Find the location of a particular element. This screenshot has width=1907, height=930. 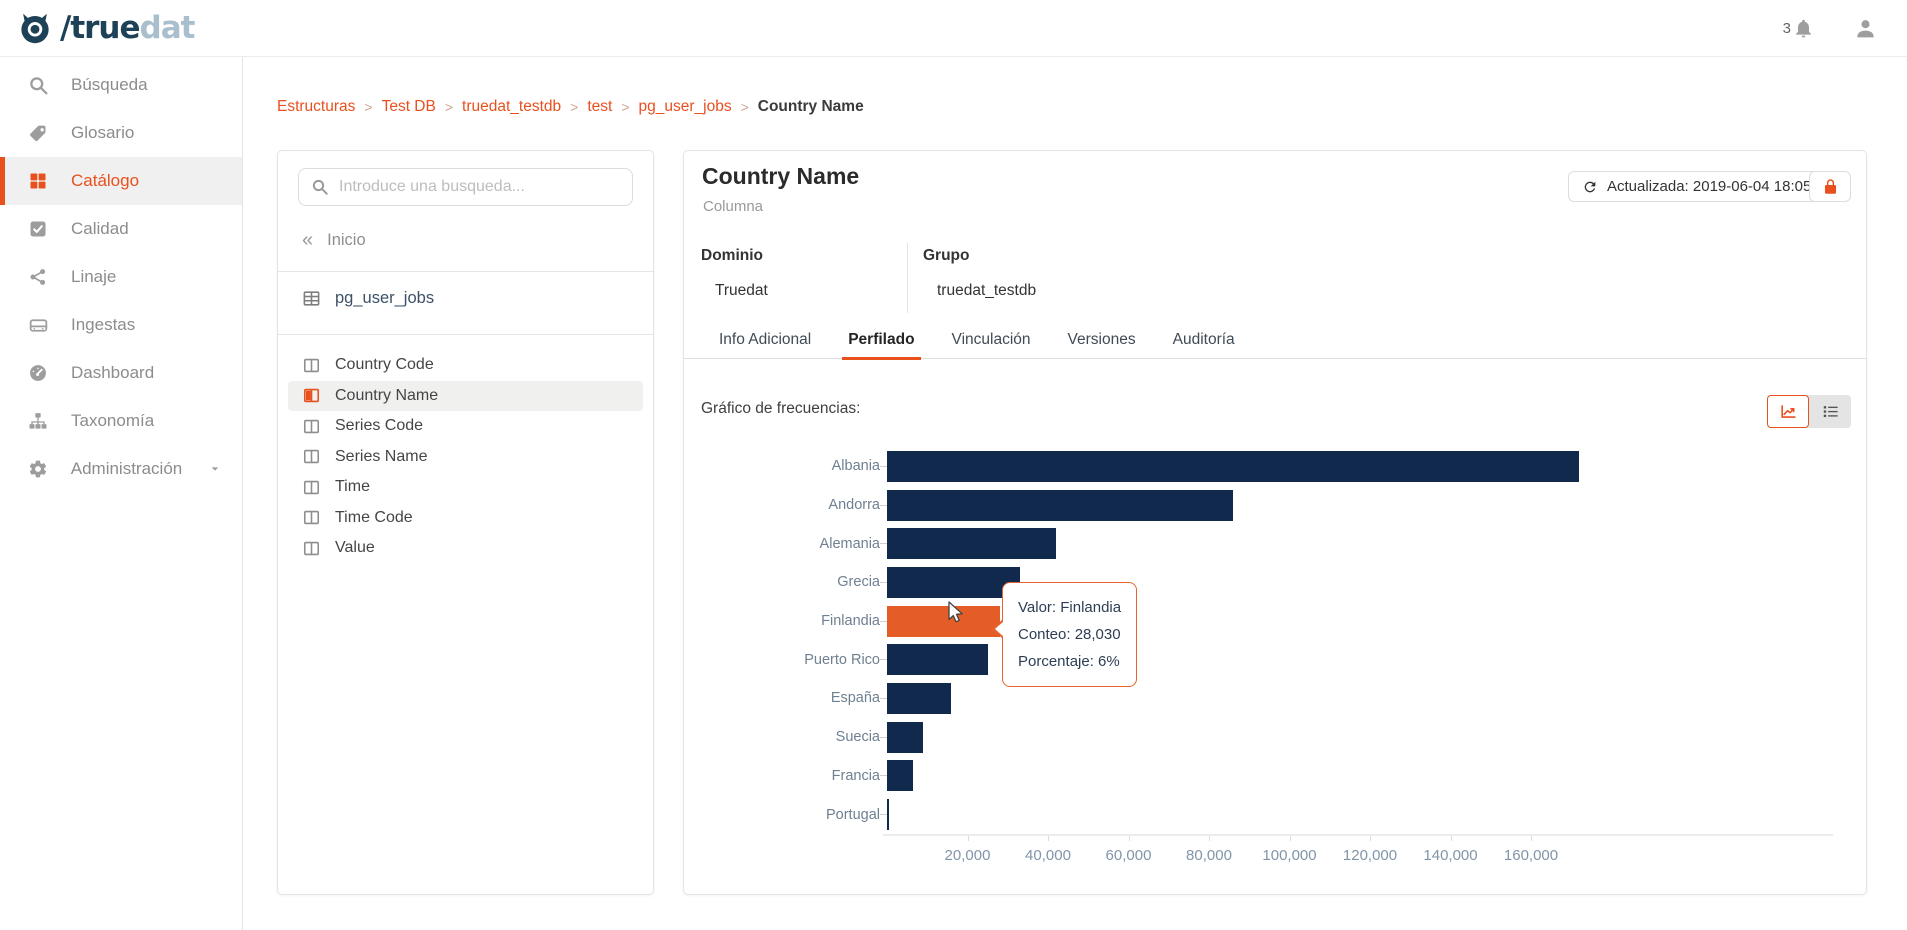

column-item-time-code: Time Code is located at coordinates (465, 518).